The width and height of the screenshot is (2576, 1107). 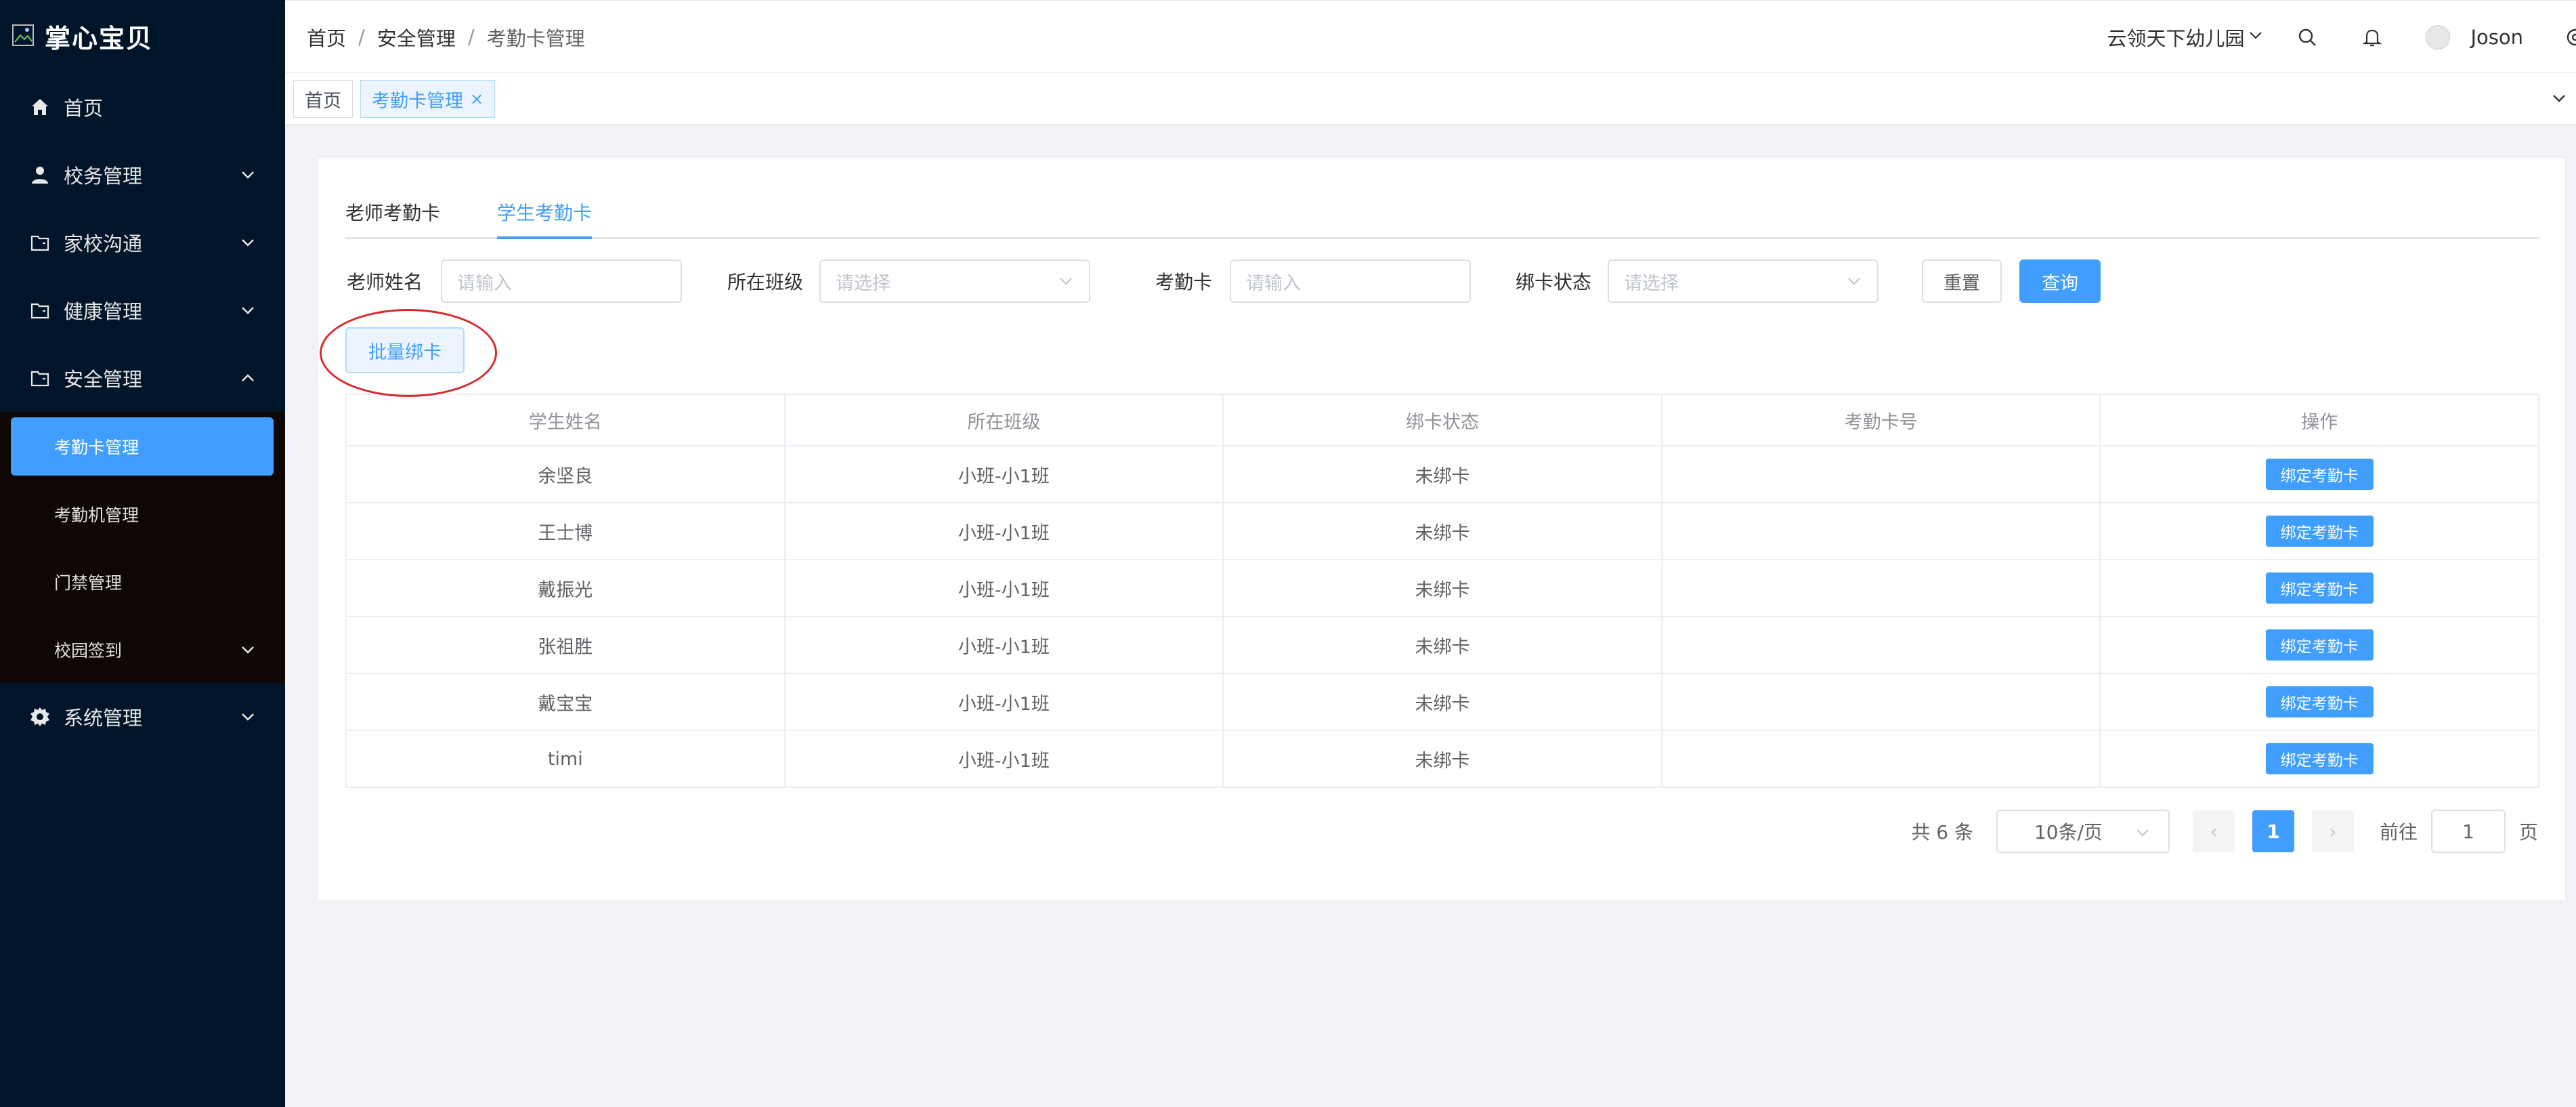 I want to click on tab-teacher-card: 老师考勤卡, so click(x=392, y=212).